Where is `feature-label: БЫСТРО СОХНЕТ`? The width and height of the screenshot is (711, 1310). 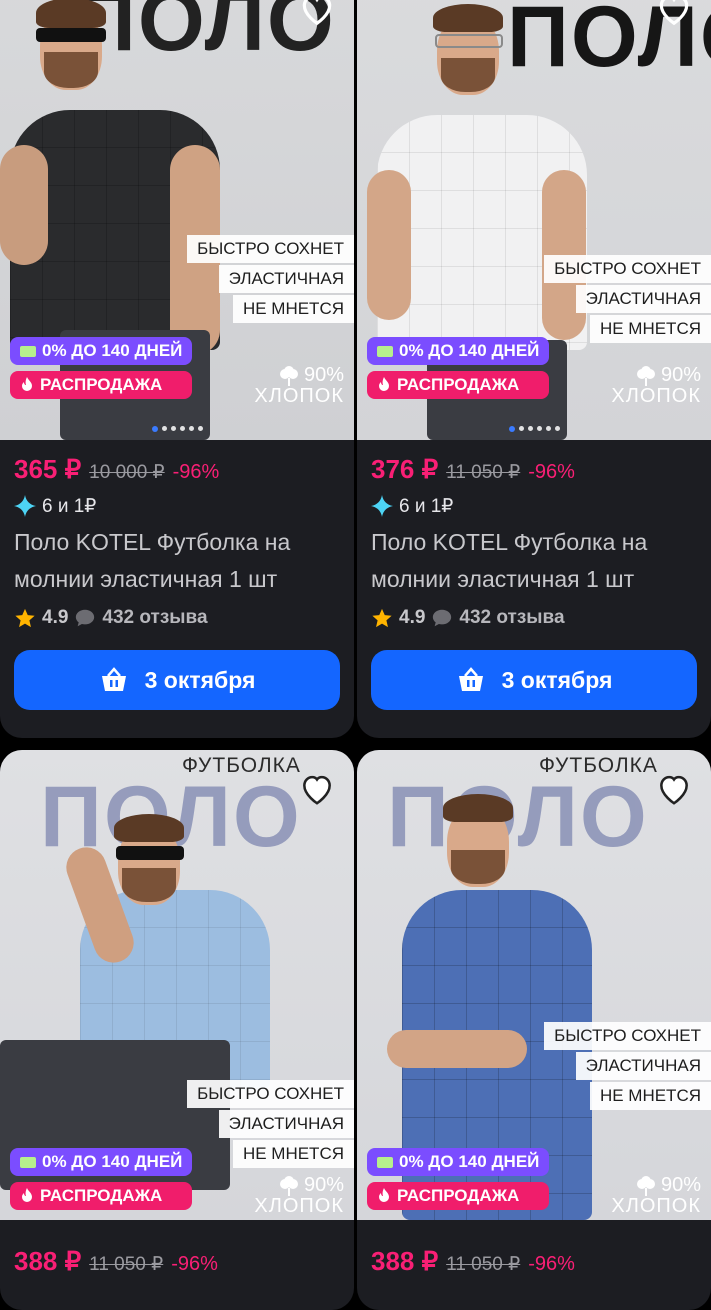
feature-label: БЫСТРО СОХНЕТ is located at coordinates (627, 1036).